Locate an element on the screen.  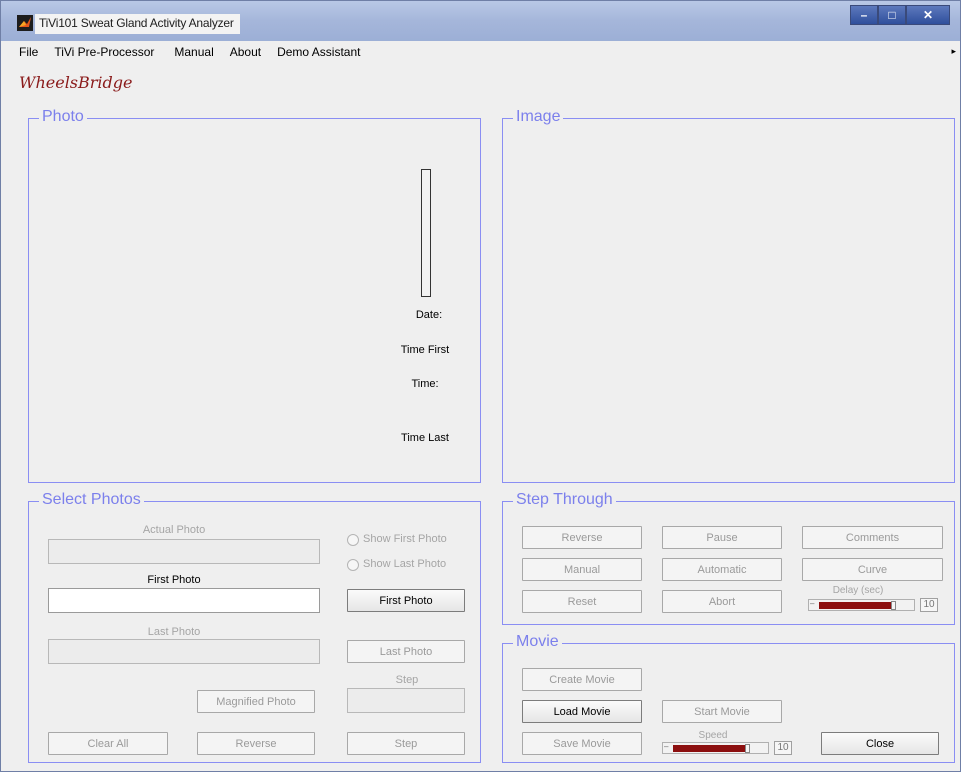
curve-button: Curve is located at coordinates (872, 569).